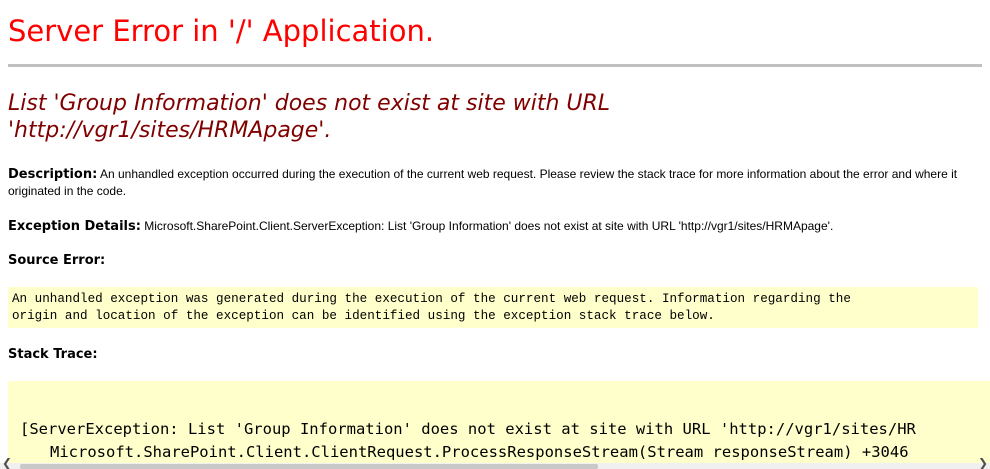  I want to click on page-title: Server Error in '/' Application., so click(221, 31).